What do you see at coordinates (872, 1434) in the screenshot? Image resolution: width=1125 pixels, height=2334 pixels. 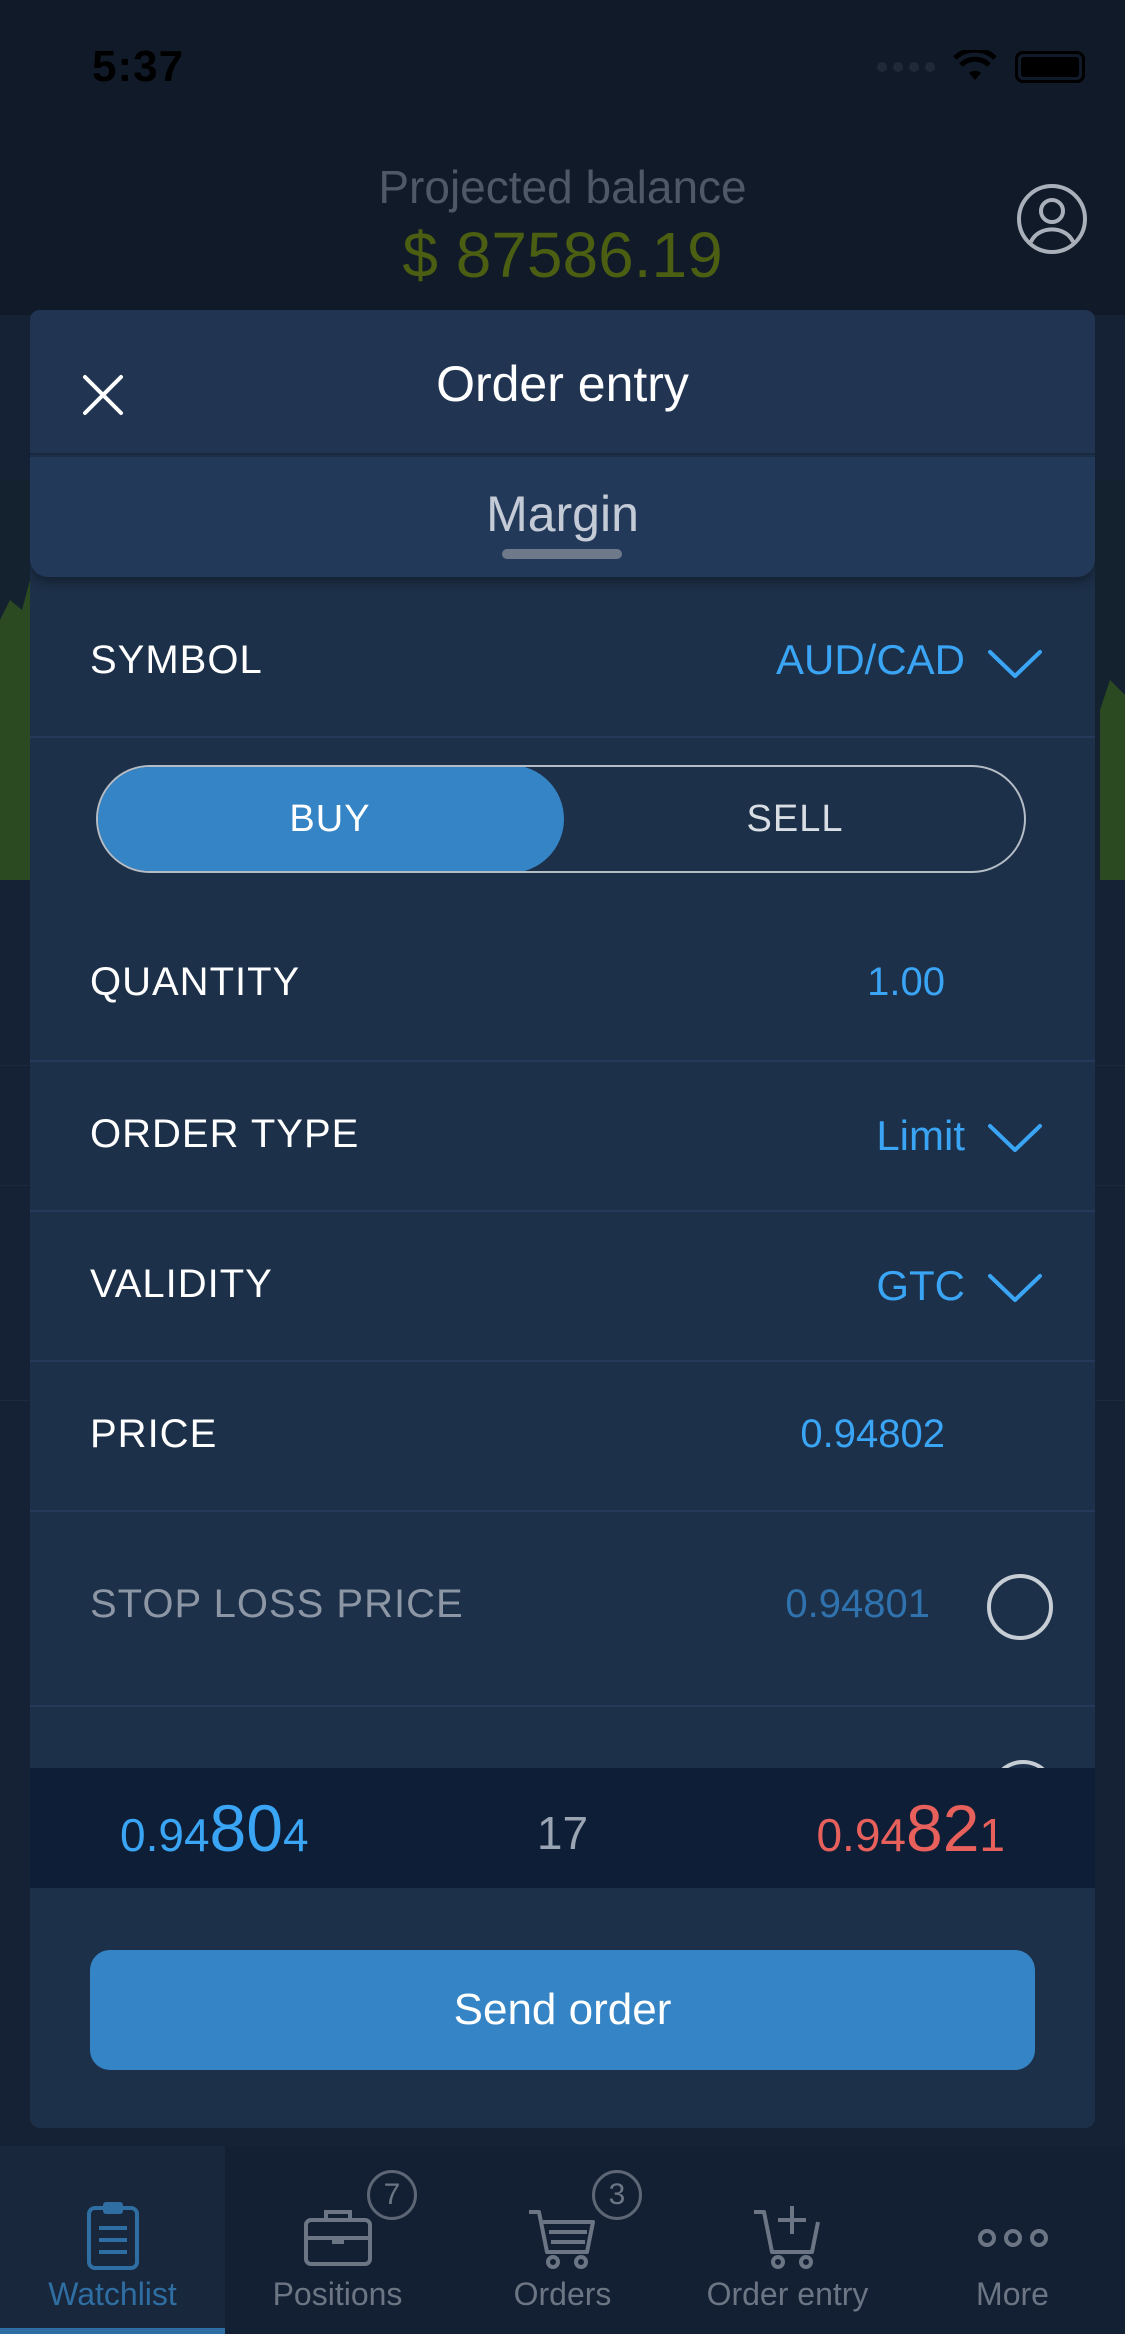 I see `price-input: 0.94802` at bounding box center [872, 1434].